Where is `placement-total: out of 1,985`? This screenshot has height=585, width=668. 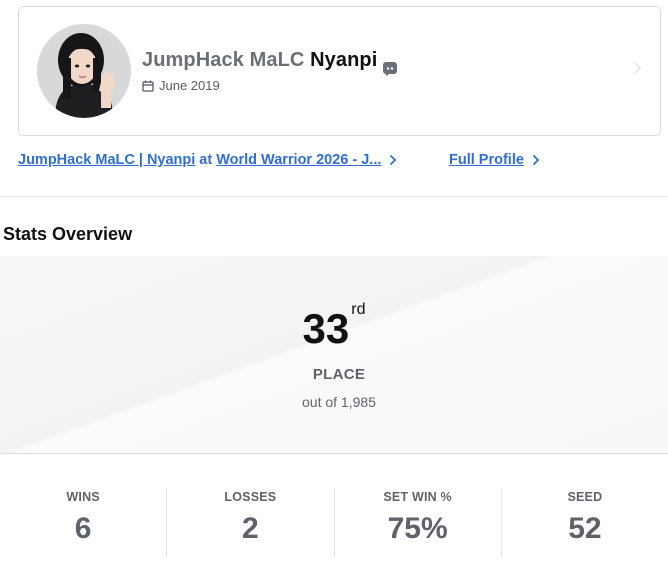
placement-total: out of 1,985 is located at coordinates (339, 402).